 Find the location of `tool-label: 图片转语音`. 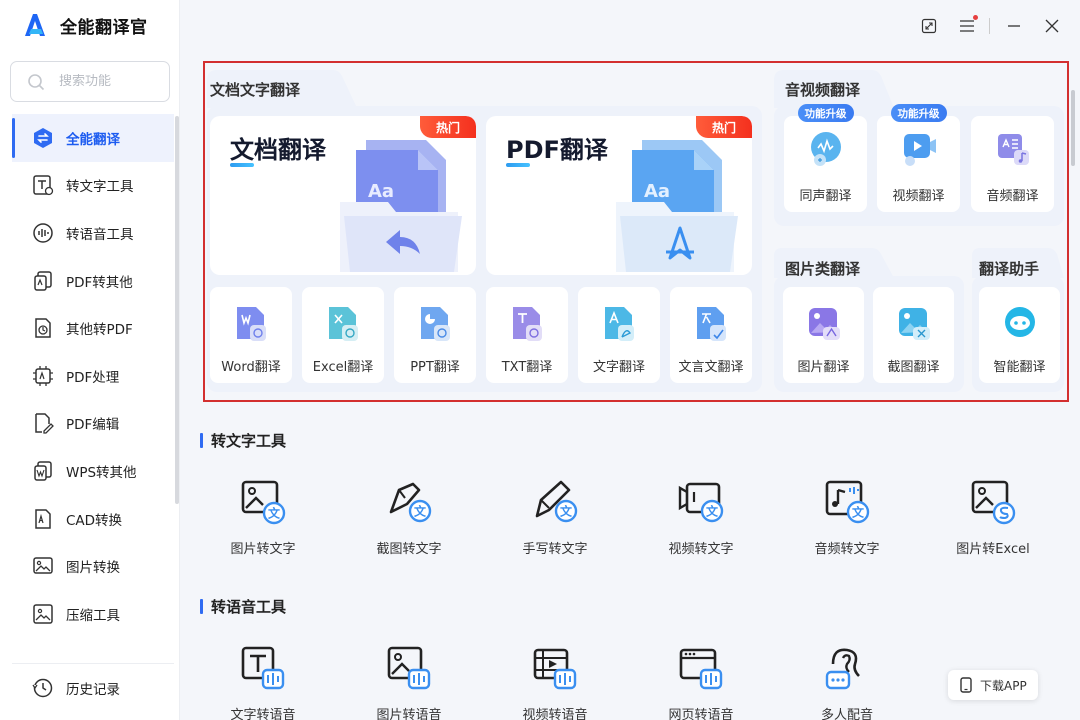

tool-label: 图片转语音 is located at coordinates (409, 714).